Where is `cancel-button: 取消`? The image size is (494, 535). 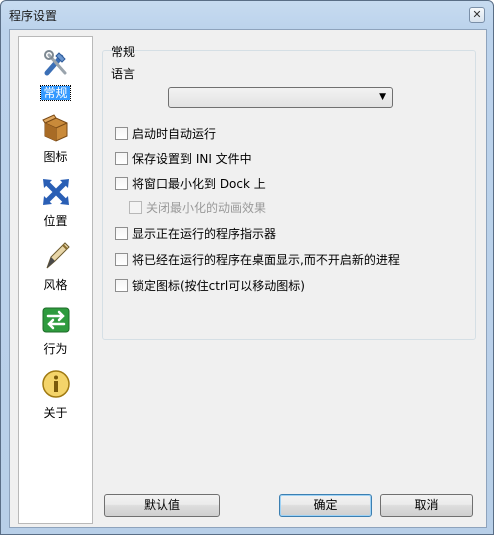
cancel-button: 取消 is located at coordinates (426, 505).